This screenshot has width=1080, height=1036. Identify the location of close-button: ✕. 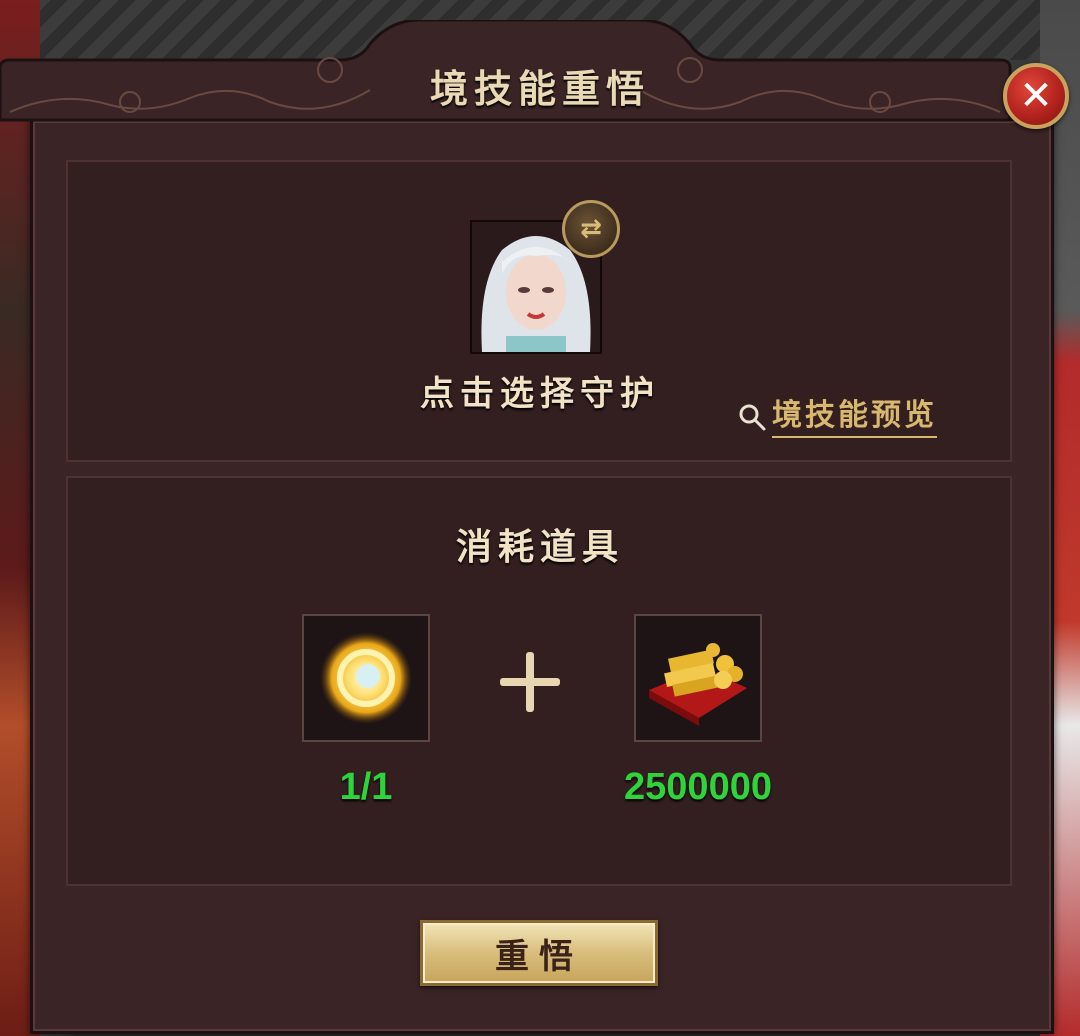
(1036, 96).